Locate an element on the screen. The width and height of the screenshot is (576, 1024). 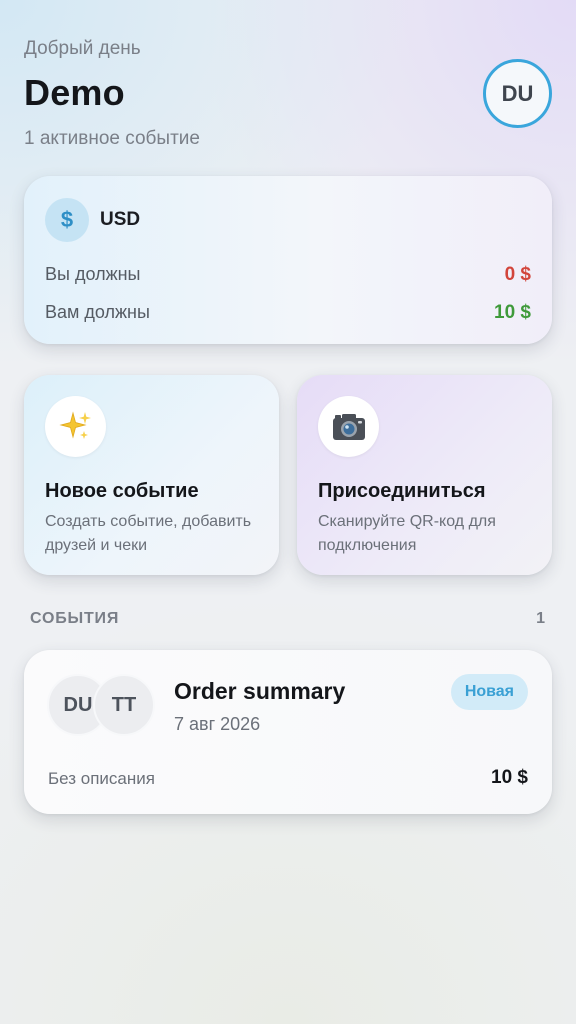
you-owe-value: 0 $ is located at coordinates (517, 274).